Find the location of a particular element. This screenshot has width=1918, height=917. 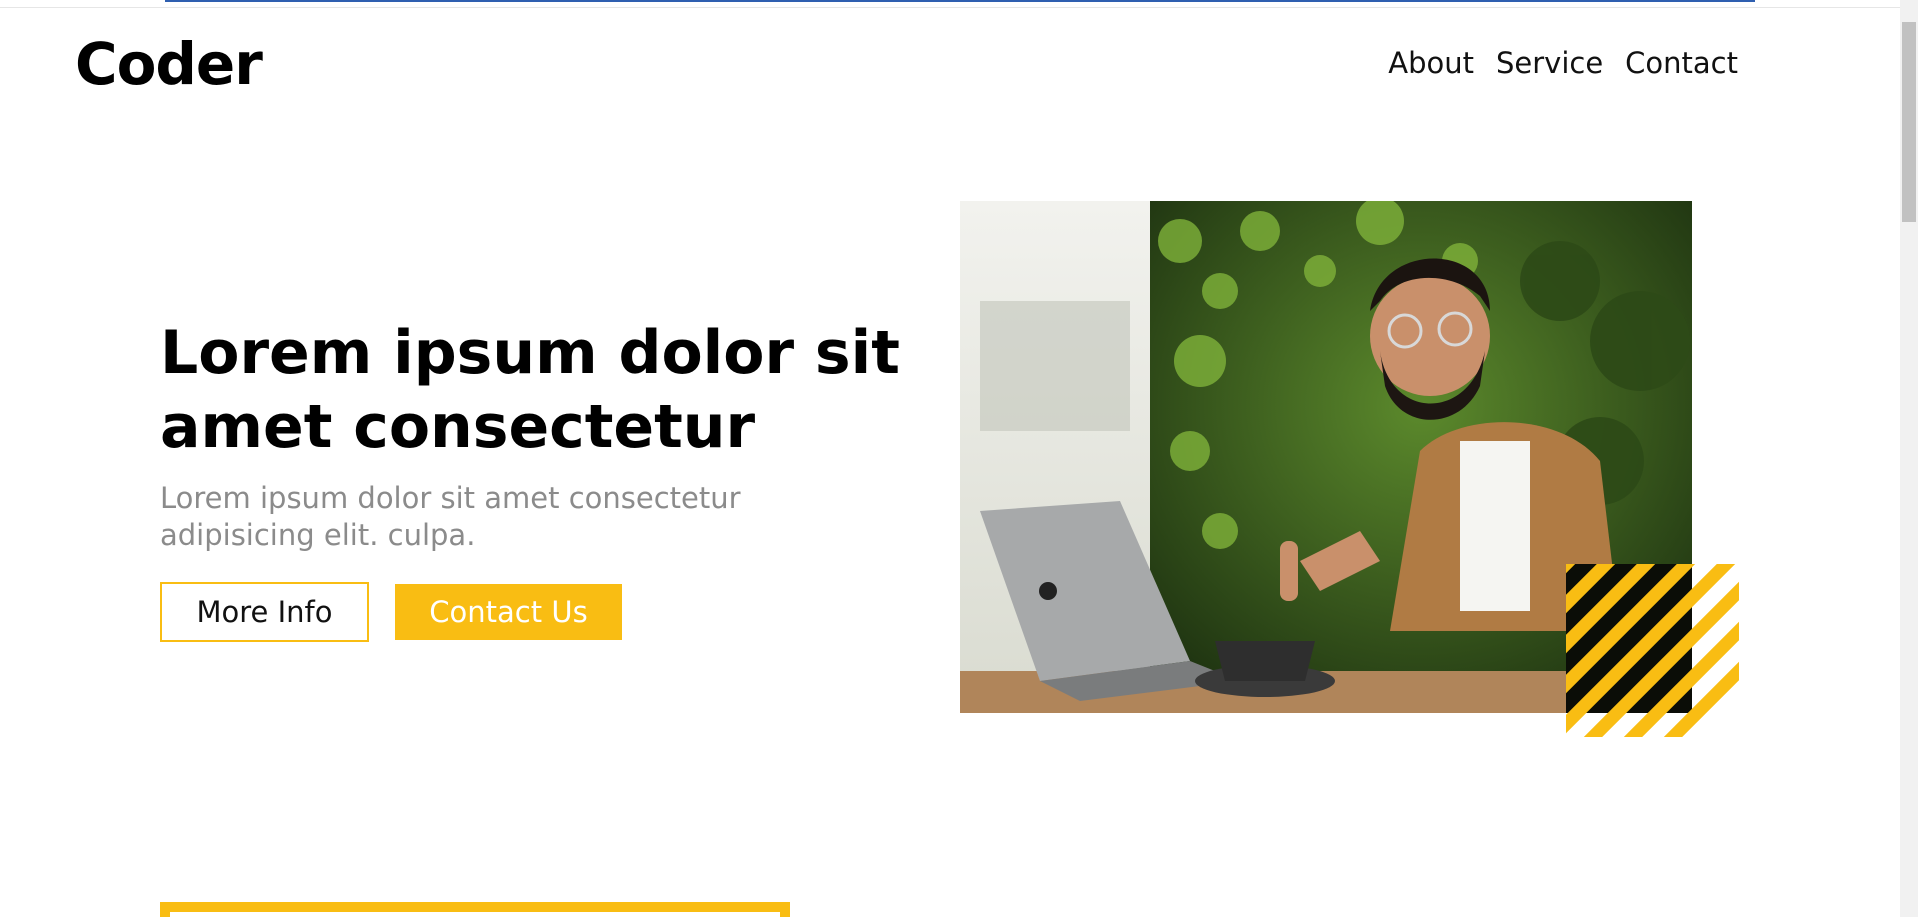

site-logo: Coder is located at coordinates (169, 64).